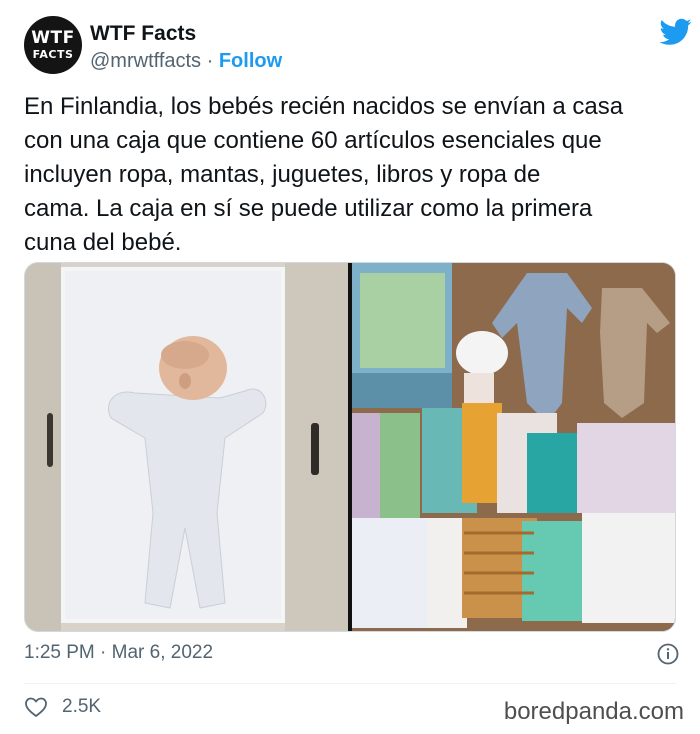  What do you see at coordinates (668, 654) in the screenshot?
I see `info-icon` at bounding box center [668, 654].